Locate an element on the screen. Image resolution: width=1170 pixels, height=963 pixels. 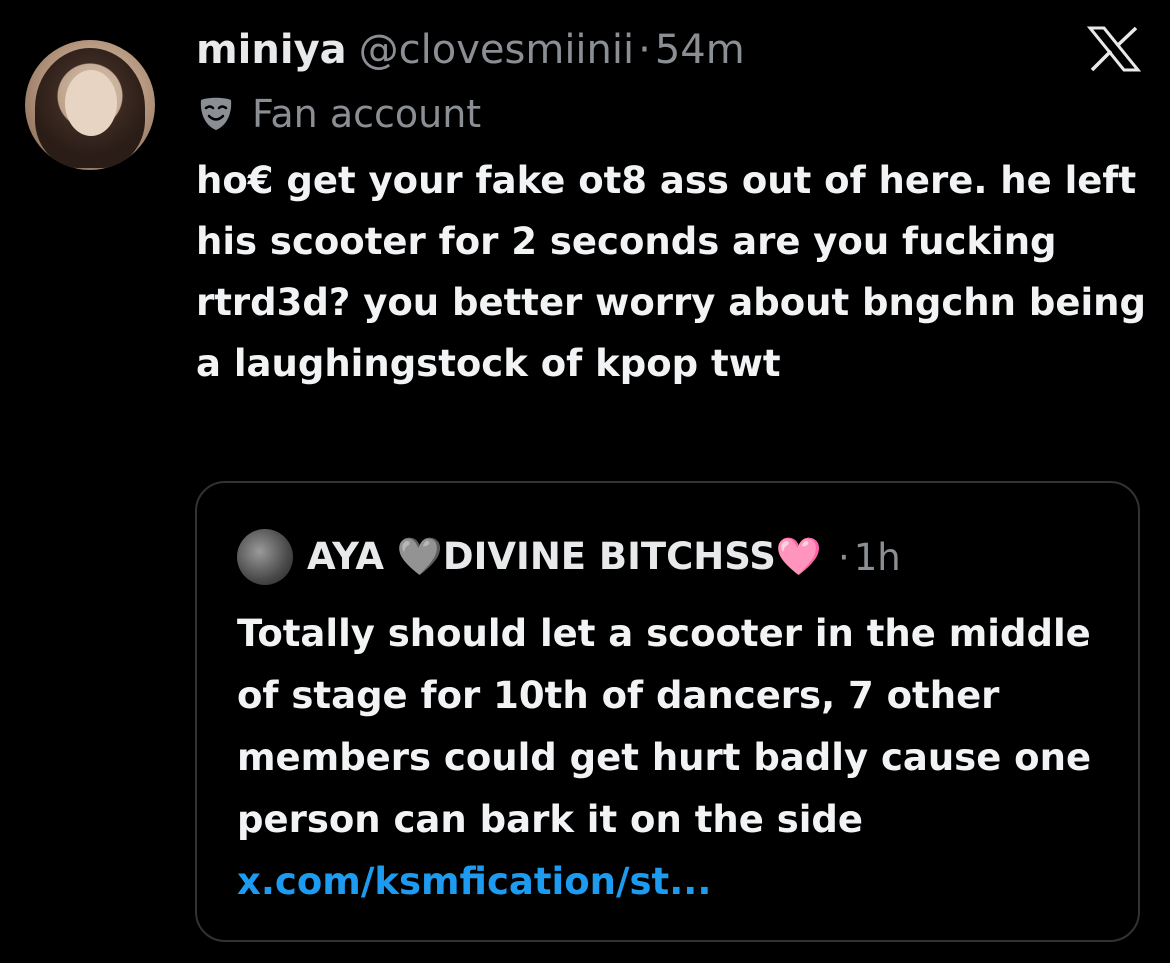
mask-icon is located at coordinates (216, 113).